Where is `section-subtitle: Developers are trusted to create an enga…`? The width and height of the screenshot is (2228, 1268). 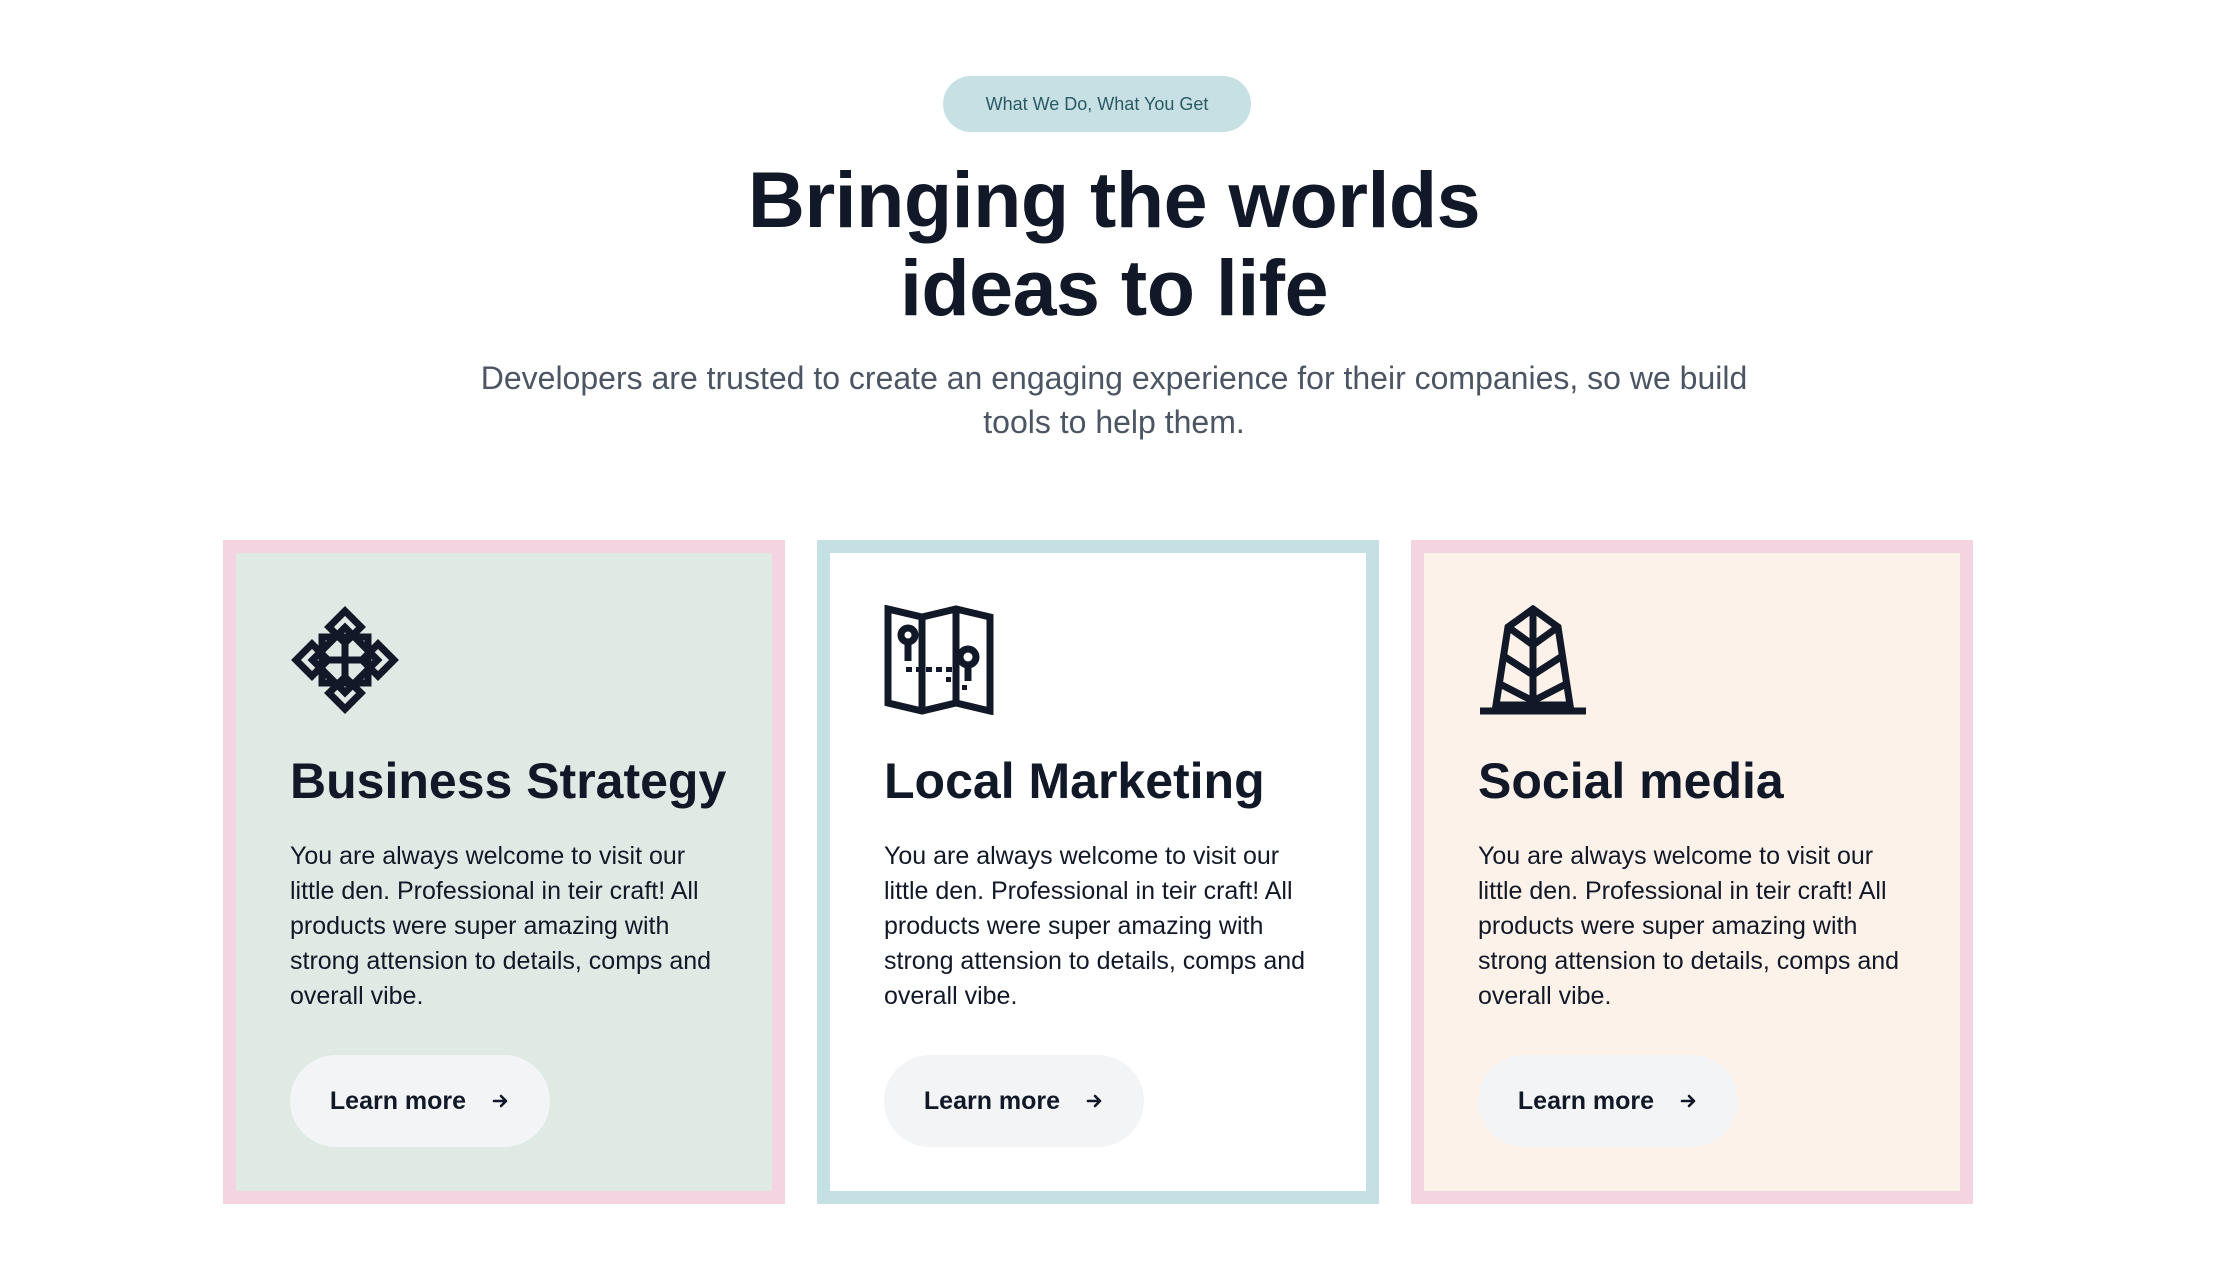 section-subtitle: Developers are trusted to create an enga… is located at coordinates (1114, 400).